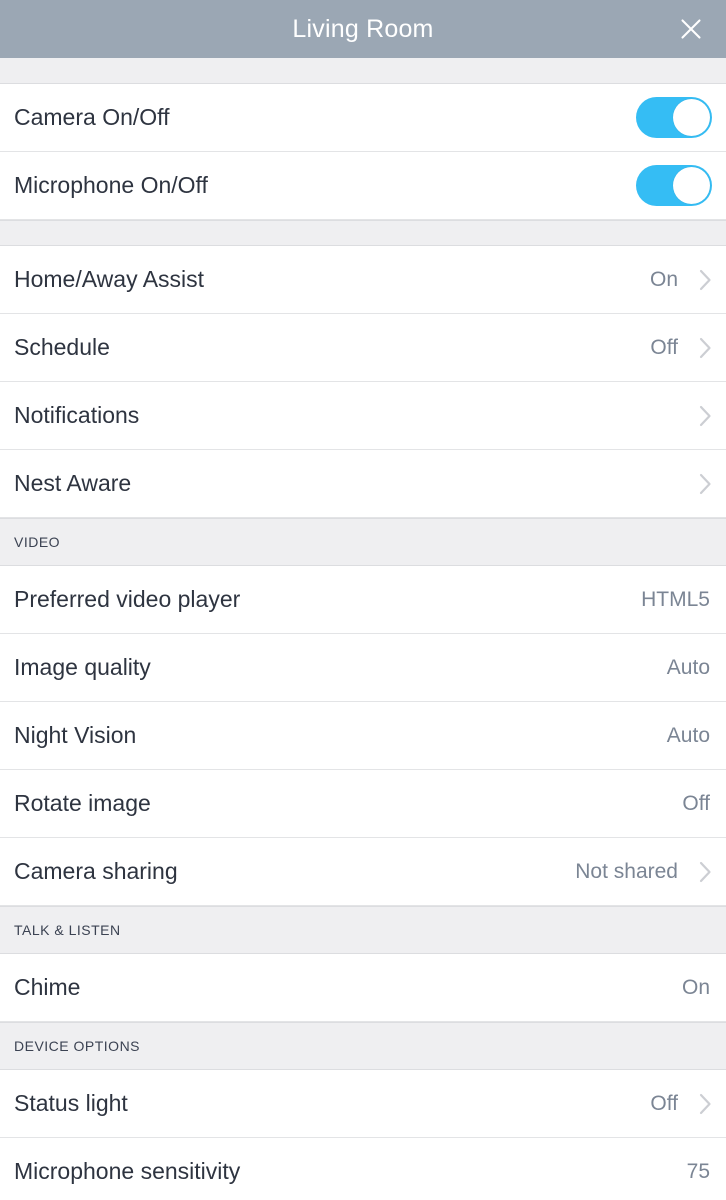 This screenshot has height=1200, width=726. Describe the element at coordinates (363, 348) in the screenshot. I see `settings-row-schedule: Schedule Off` at that location.